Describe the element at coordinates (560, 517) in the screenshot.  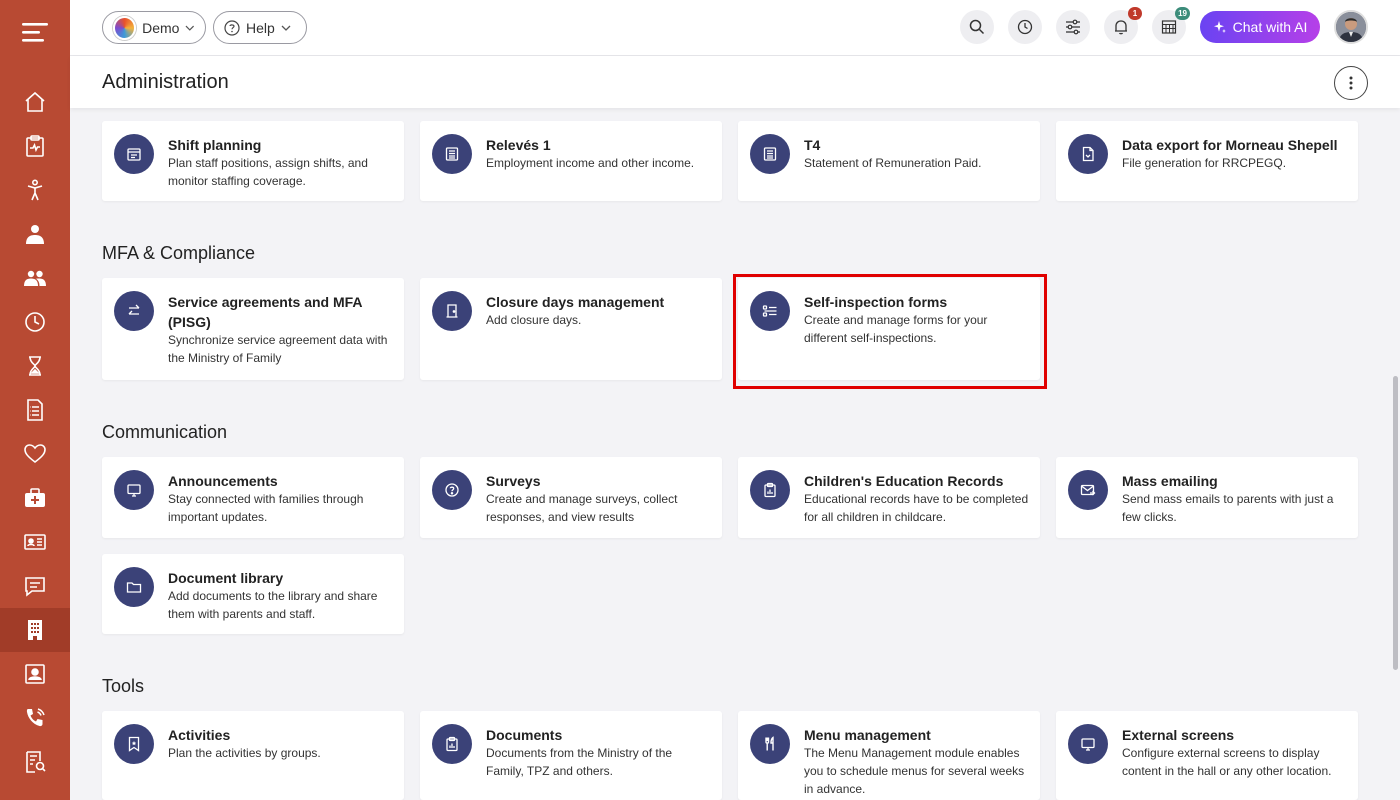
I see `card-description: responses, and view results` at that location.